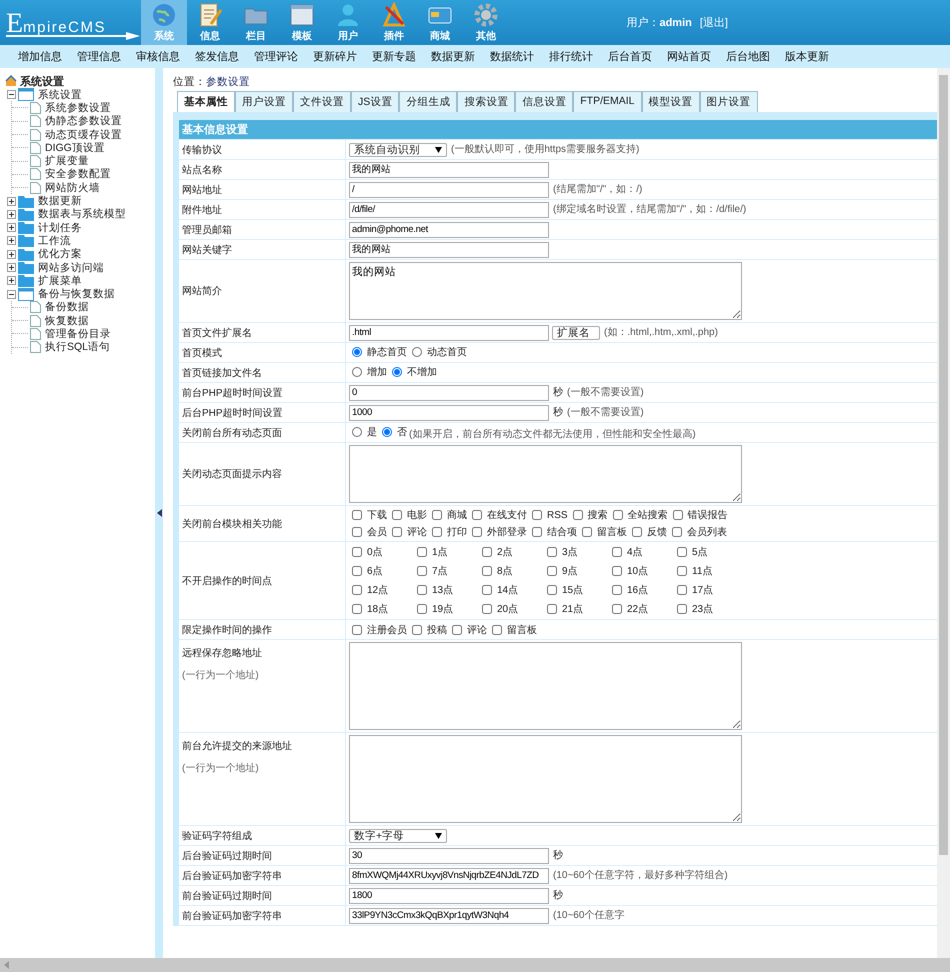  I want to click on tree-item: 安全参数配置, so click(78, 174).